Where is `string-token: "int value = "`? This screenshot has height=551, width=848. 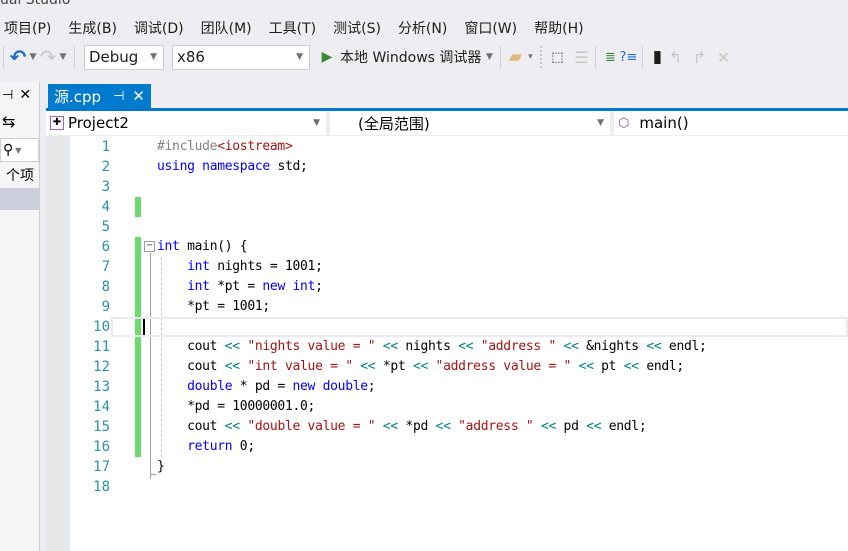 string-token: "int value = " is located at coordinates (300, 366).